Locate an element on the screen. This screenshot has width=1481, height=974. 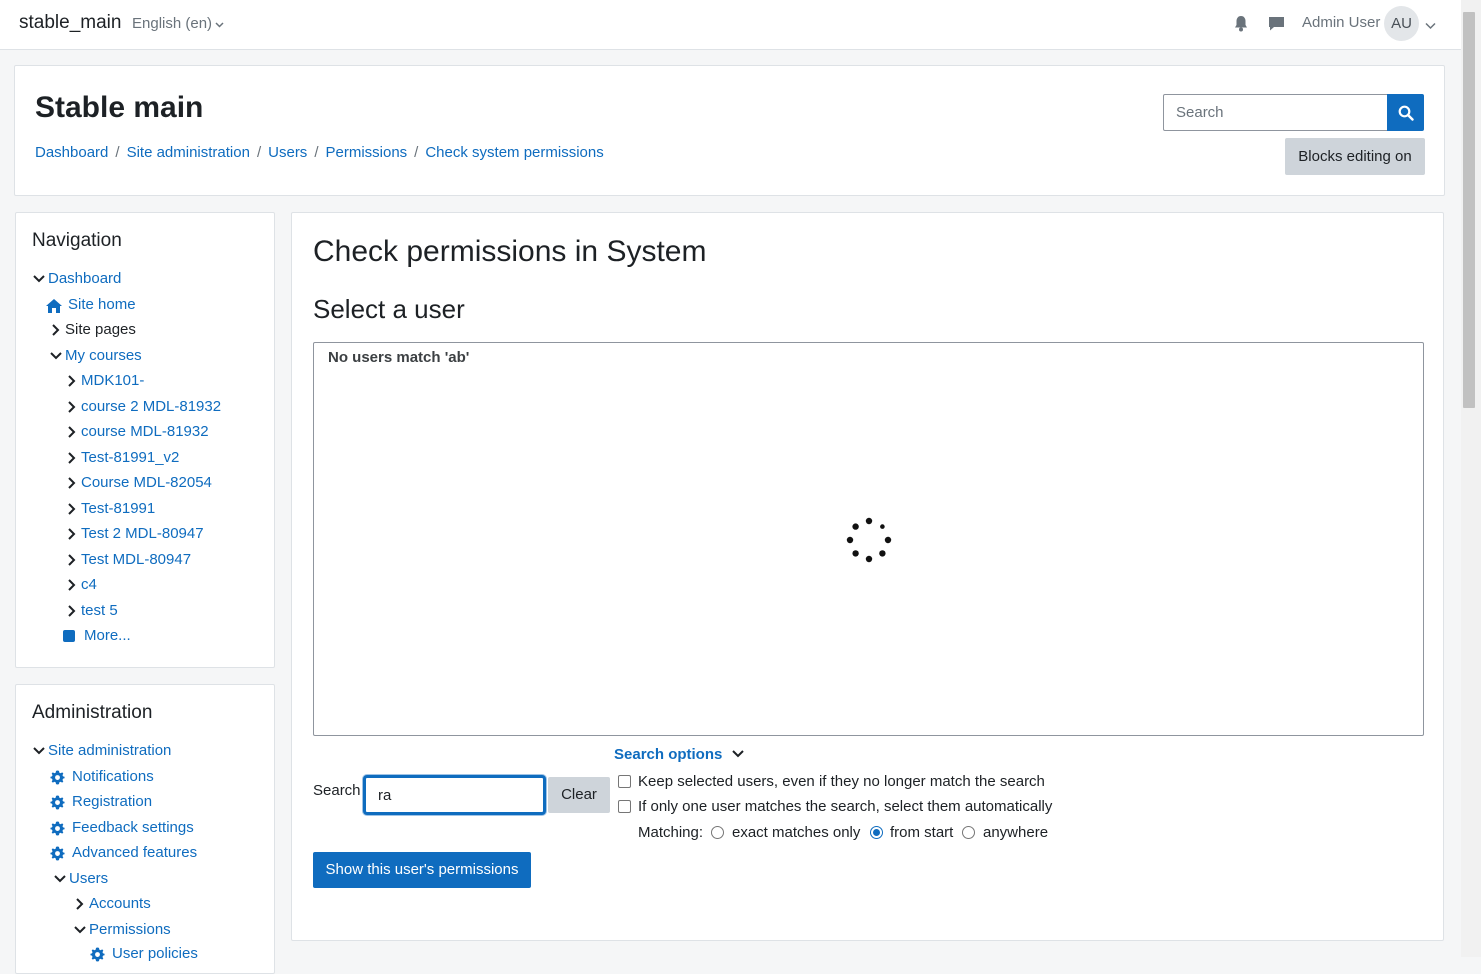
user-menu-name: Admin User is located at coordinates (1341, 22).